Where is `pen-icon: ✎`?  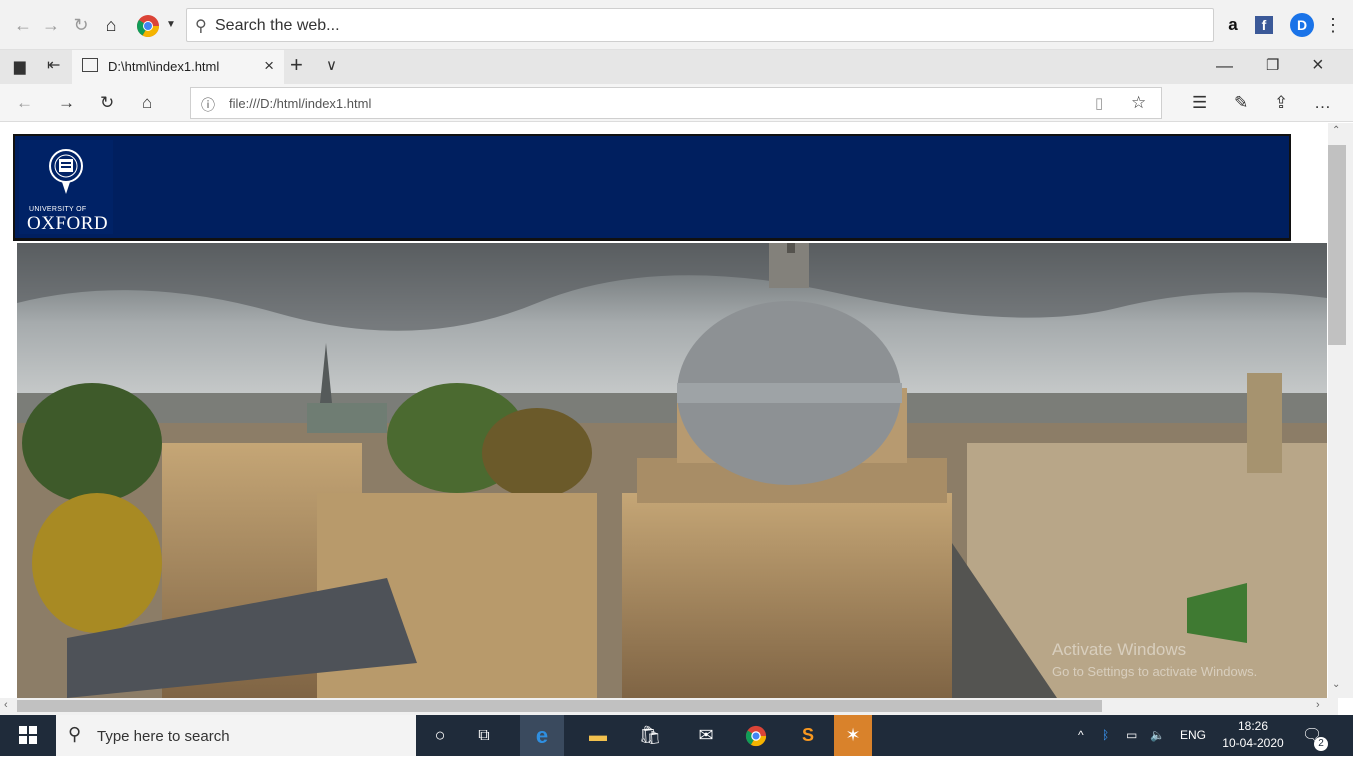 pen-icon: ✎ is located at coordinates (1241, 103).